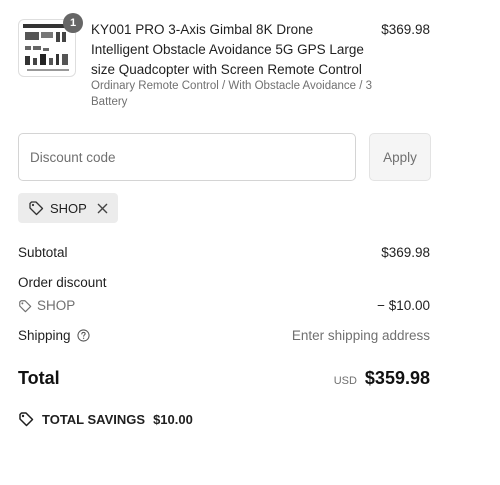 This screenshot has width=500, height=485. What do you see at coordinates (345, 381) in the screenshot?
I see `currency-code: USD` at bounding box center [345, 381].